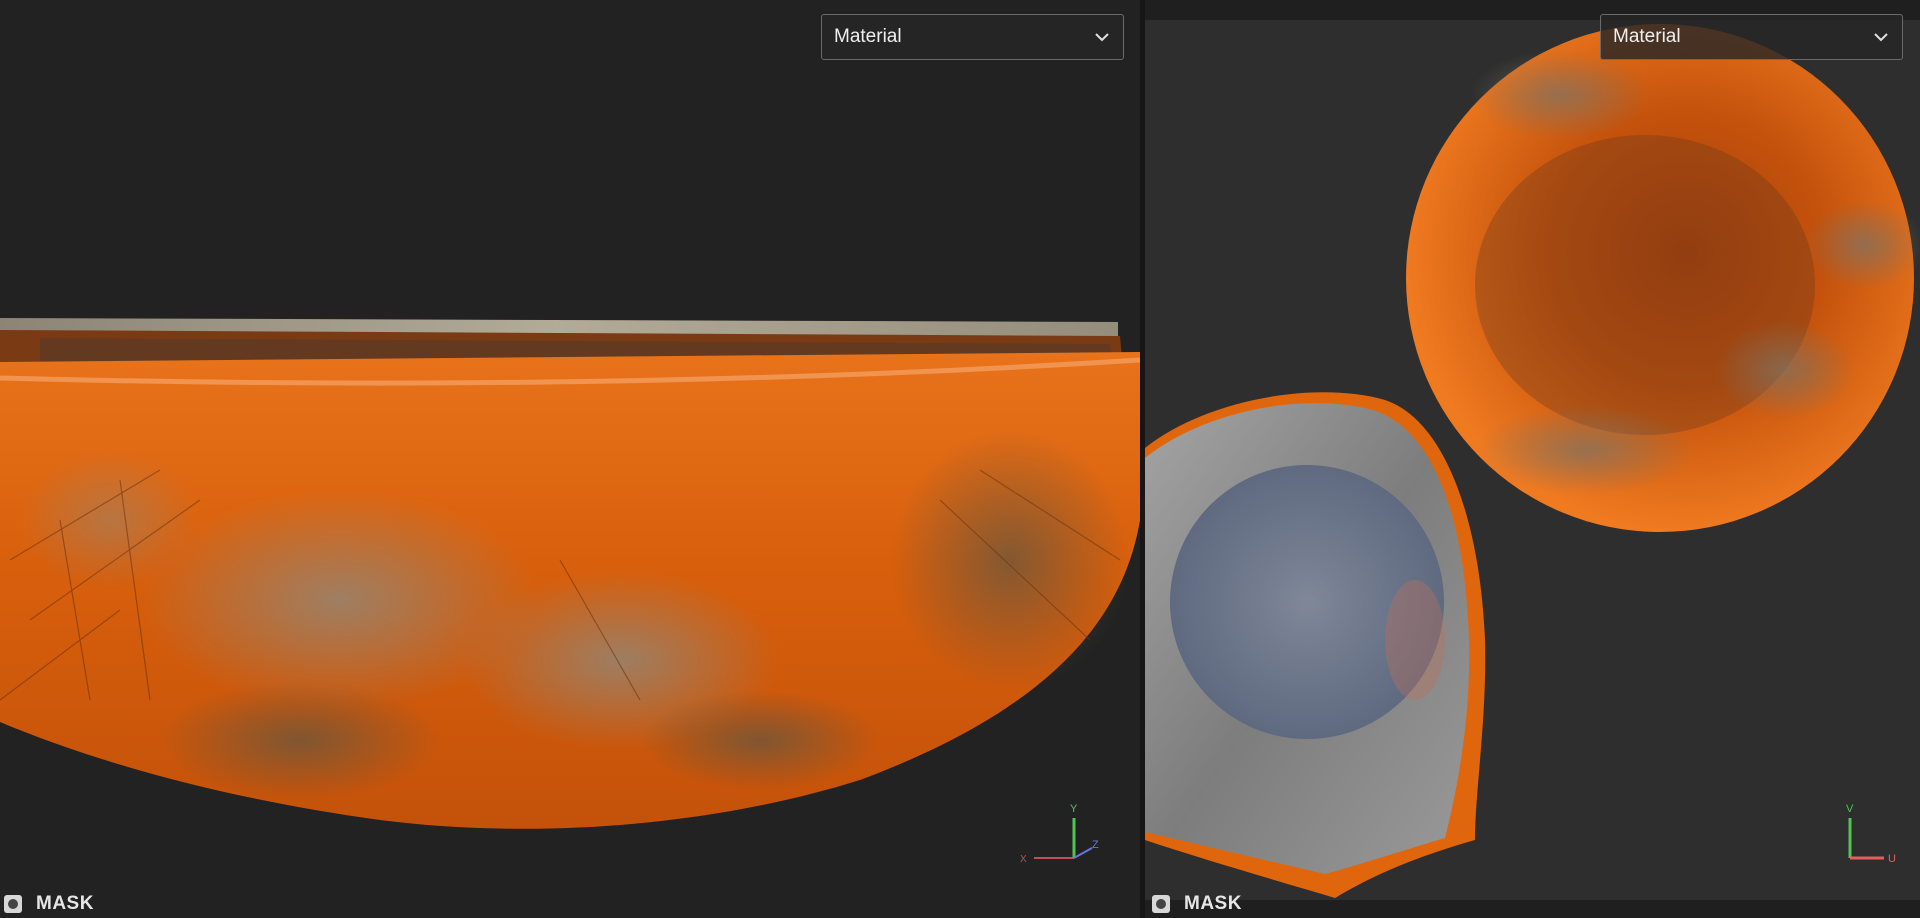  Describe the element at coordinates (1850, 809) in the screenshot. I see `axis-v-label: V` at that location.